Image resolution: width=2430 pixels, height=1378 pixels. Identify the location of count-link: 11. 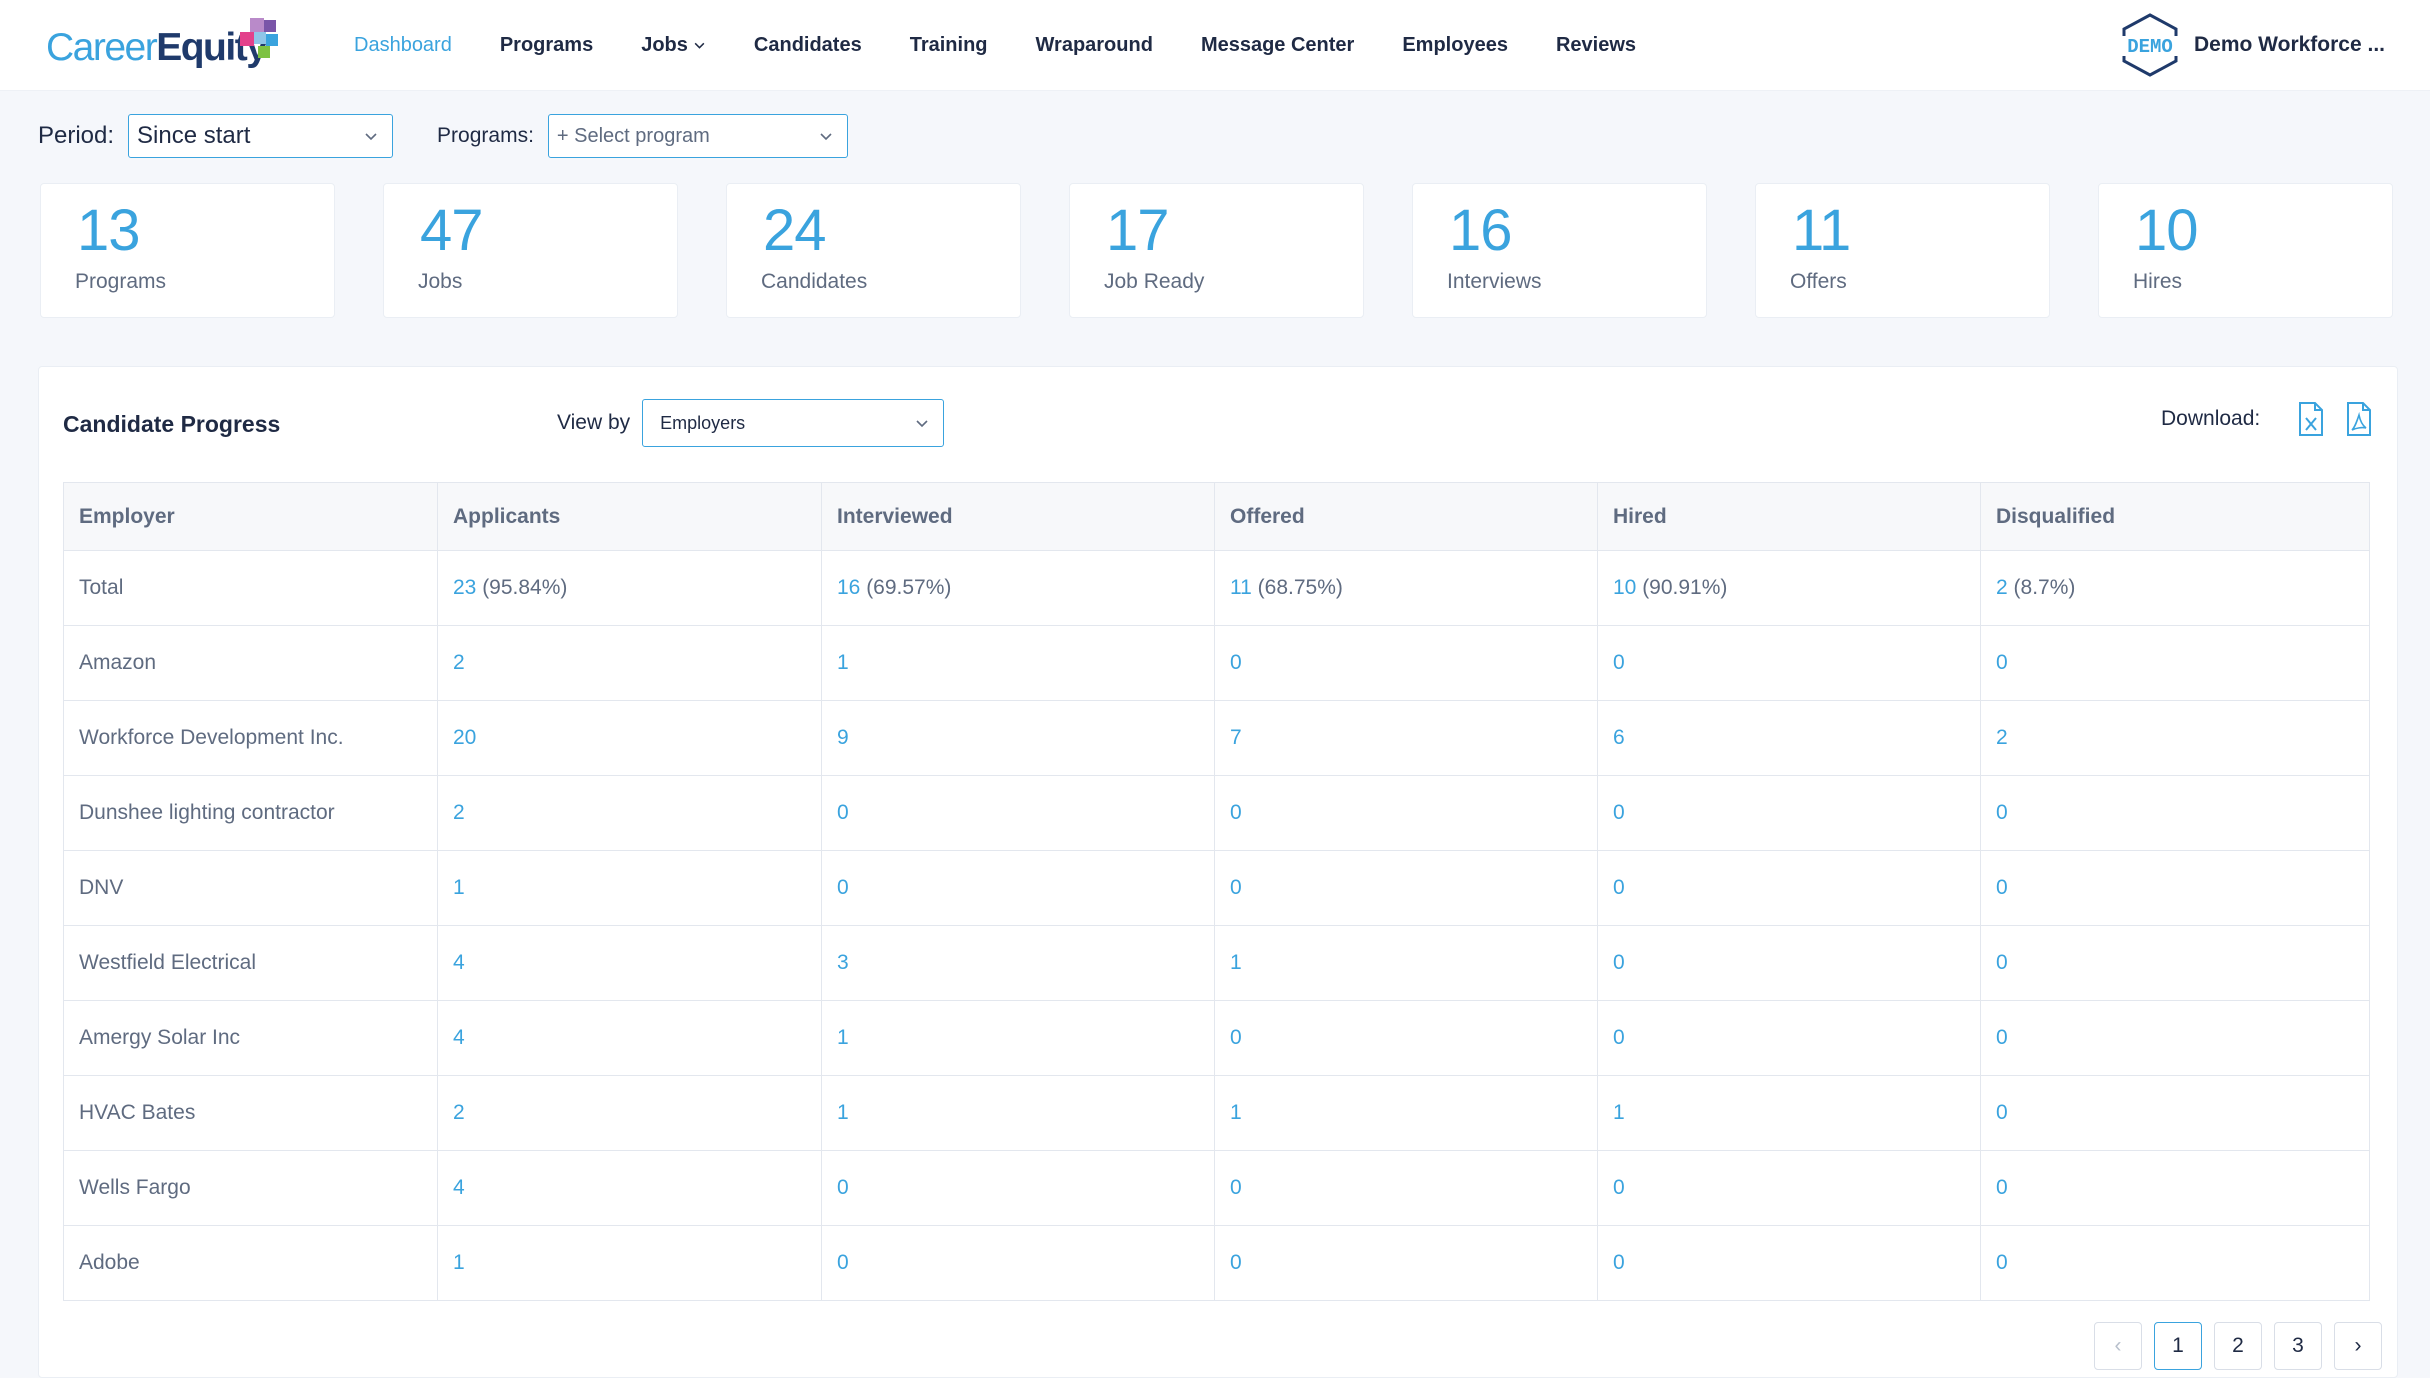
(1241, 587).